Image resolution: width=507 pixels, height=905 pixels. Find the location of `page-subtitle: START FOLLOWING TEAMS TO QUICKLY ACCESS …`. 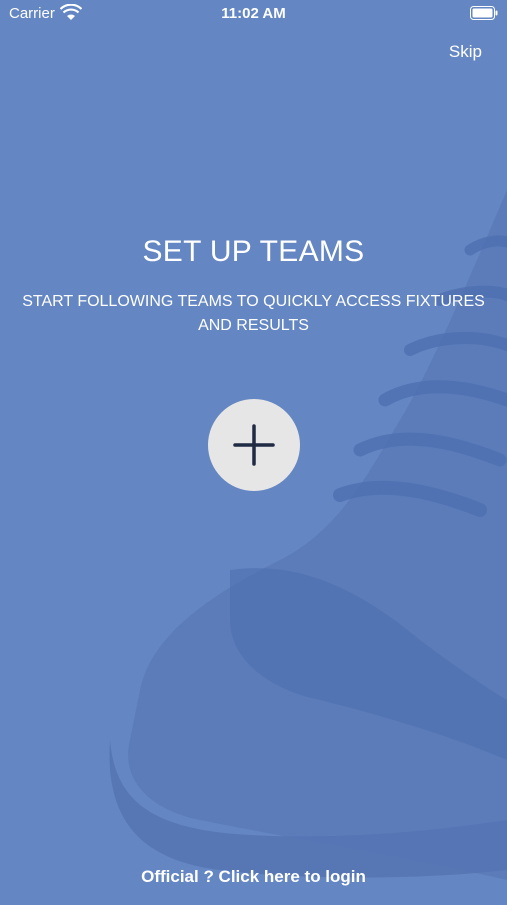

page-subtitle: START FOLLOWING TEAMS TO QUICKLY ACCESS … is located at coordinates (253, 313).